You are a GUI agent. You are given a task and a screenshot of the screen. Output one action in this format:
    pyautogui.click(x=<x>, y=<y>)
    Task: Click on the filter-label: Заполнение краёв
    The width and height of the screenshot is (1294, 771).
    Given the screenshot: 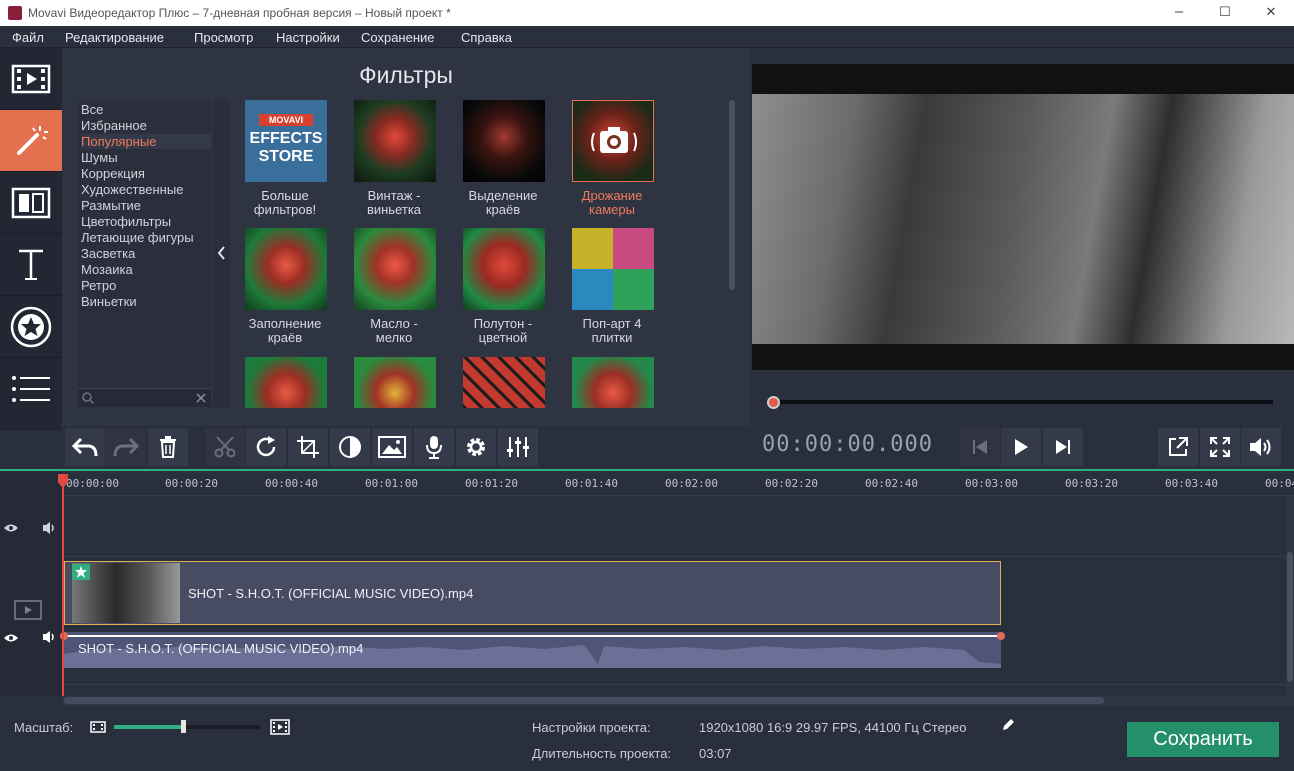 What is the action you would take?
    pyautogui.click(x=285, y=330)
    